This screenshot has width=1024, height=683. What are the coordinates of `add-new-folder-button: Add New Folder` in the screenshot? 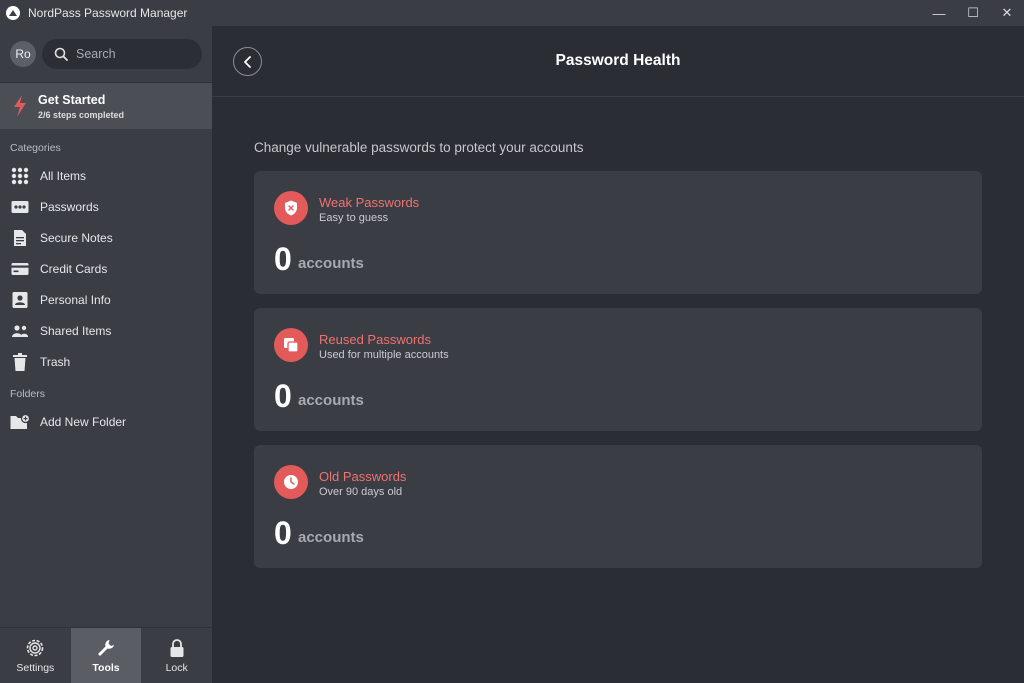 It's located at (106, 421).